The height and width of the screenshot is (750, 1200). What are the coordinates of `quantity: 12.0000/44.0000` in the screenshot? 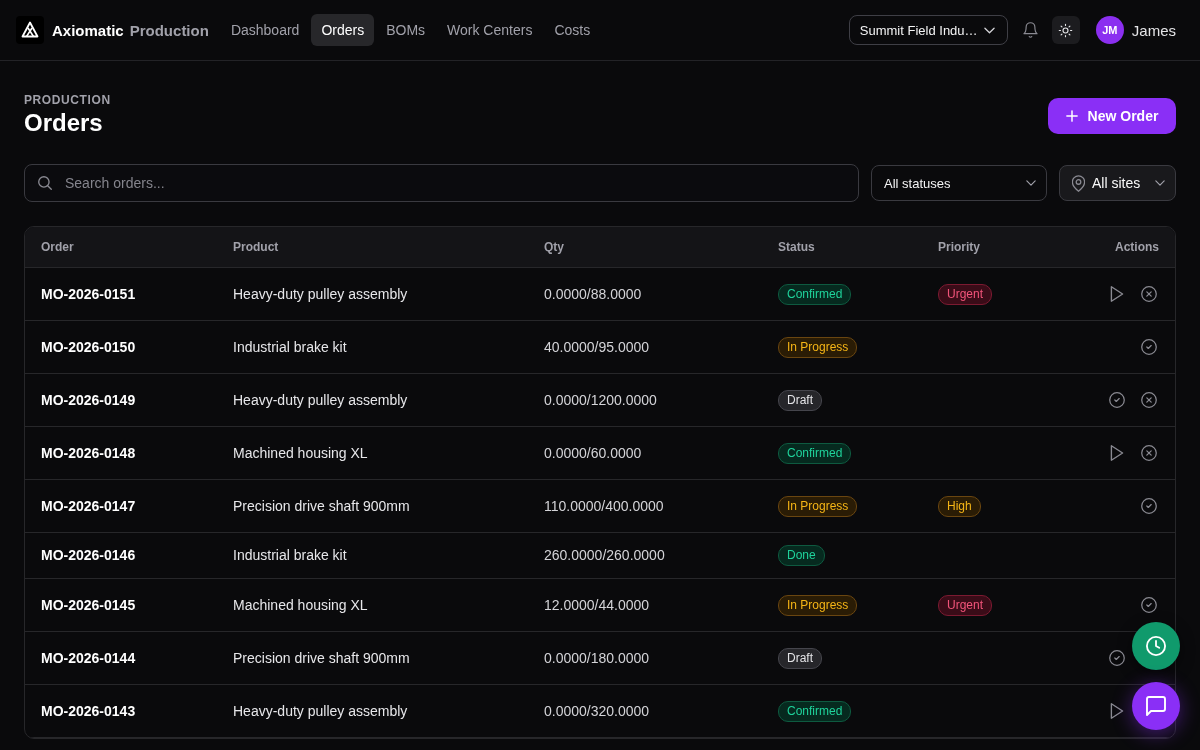 It's located at (597, 604).